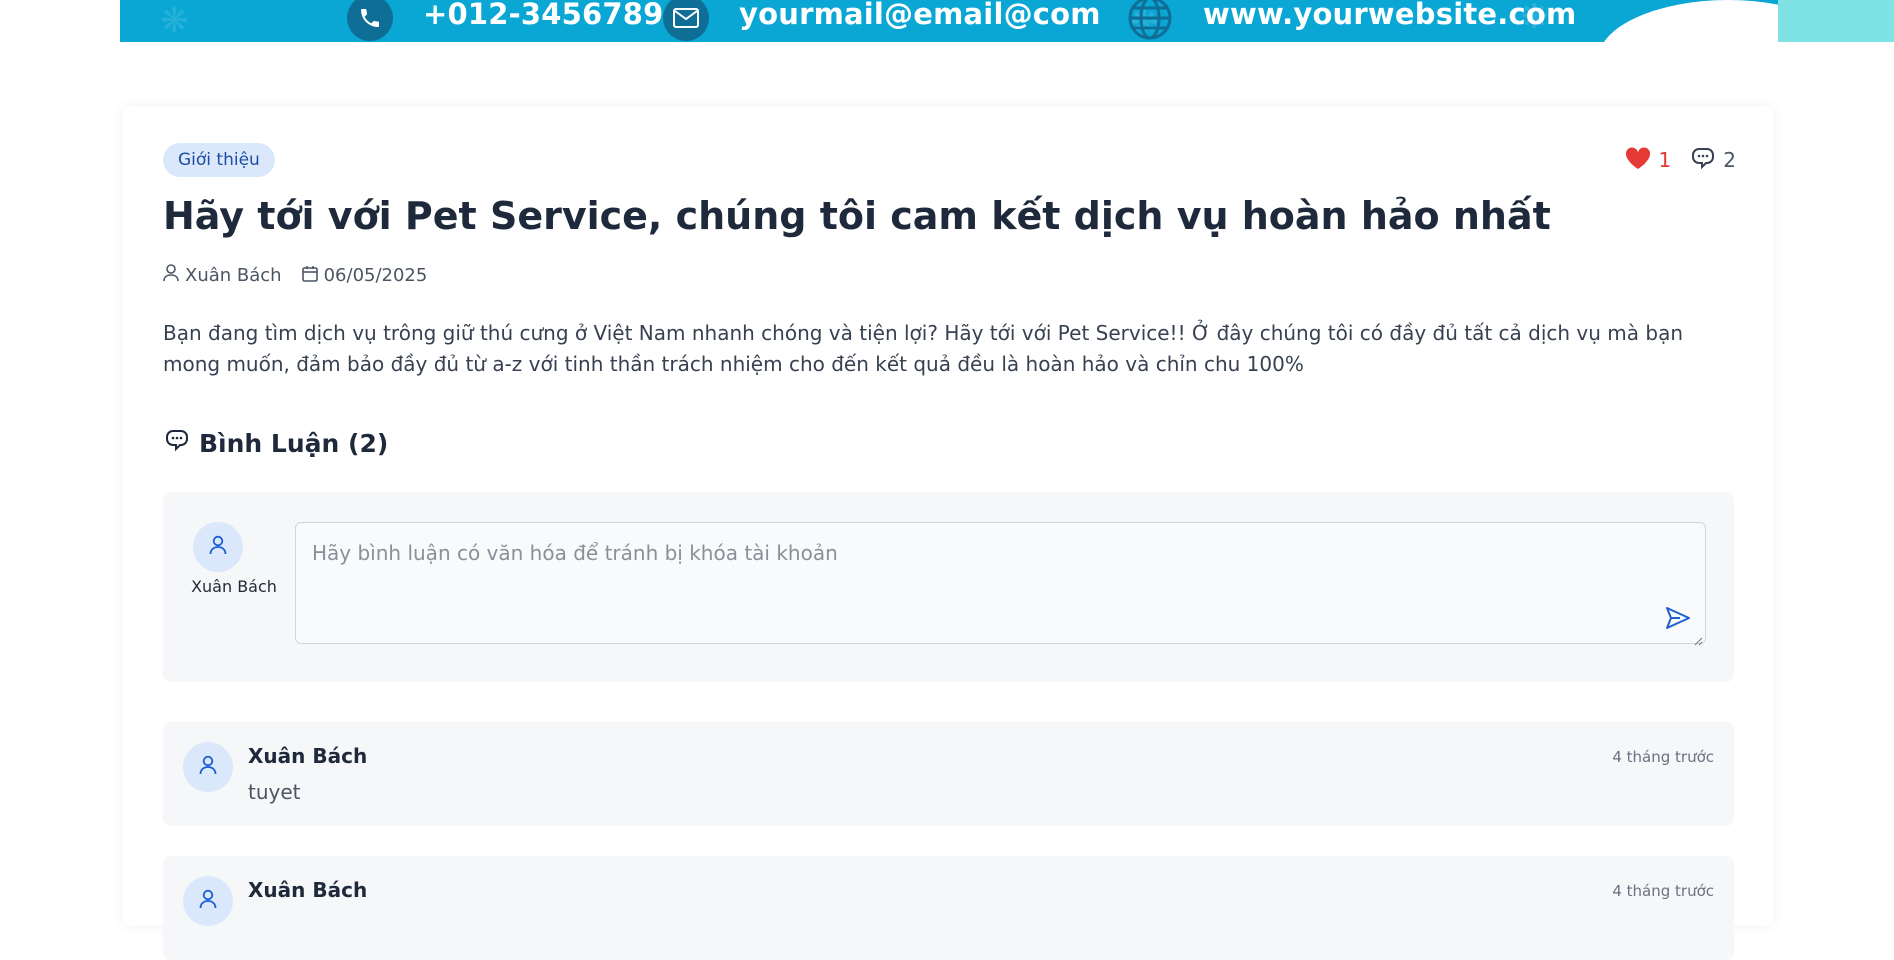 This screenshot has height=960, width=1894. Describe the element at coordinates (948, 908) in the screenshot. I see `comment-item: Xuân Bách 4 tháng trước` at that location.